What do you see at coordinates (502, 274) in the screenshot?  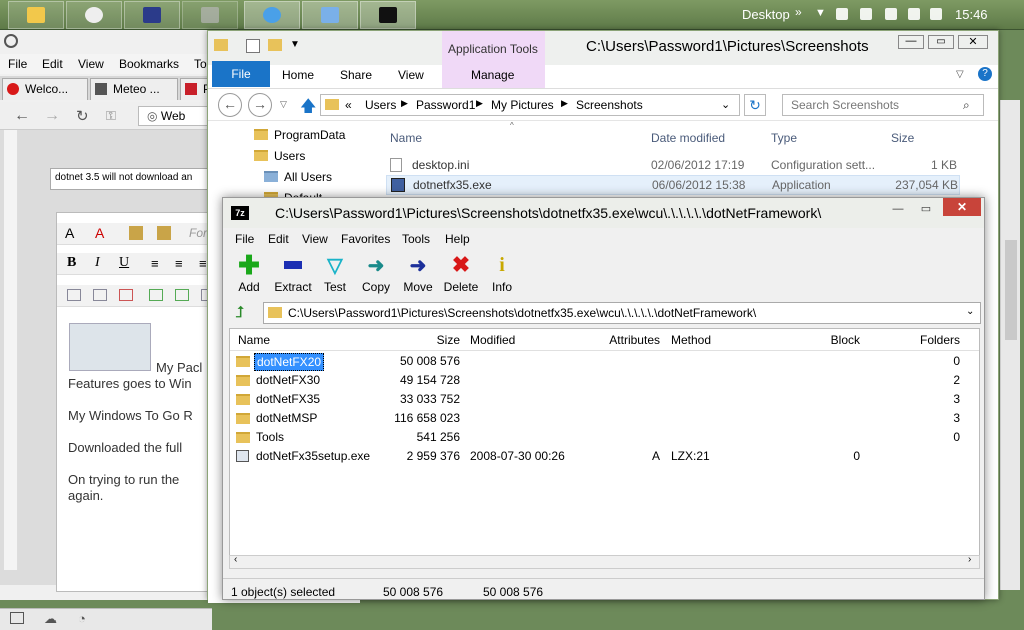 I see `info-button: i Info` at bounding box center [502, 274].